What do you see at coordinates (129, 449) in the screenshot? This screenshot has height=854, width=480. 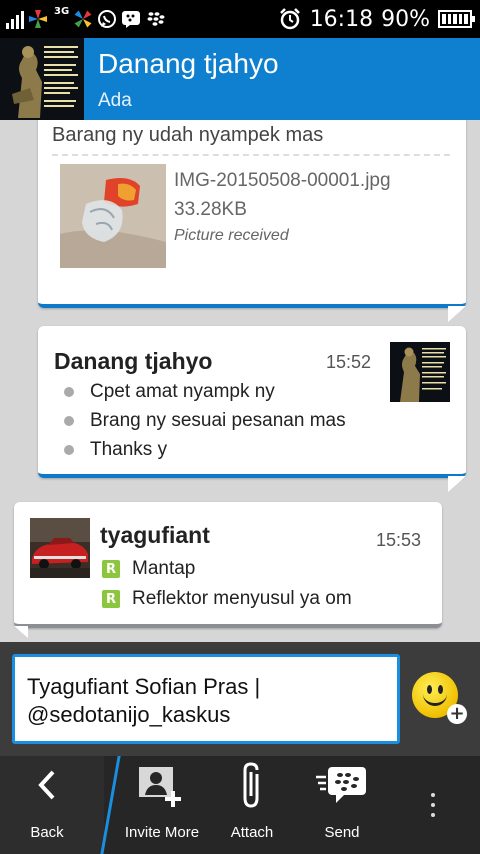 I see `message-line: Thanks y` at bounding box center [129, 449].